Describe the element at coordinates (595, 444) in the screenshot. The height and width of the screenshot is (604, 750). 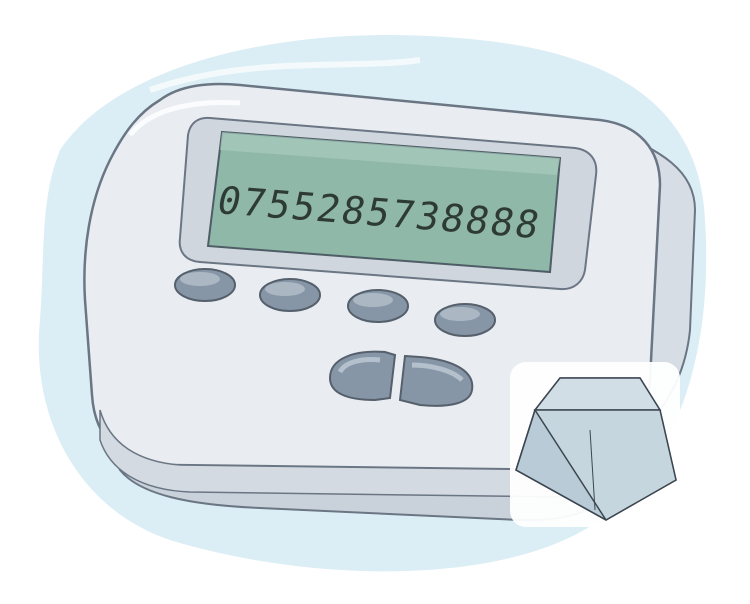
I see `keycap-card` at that location.